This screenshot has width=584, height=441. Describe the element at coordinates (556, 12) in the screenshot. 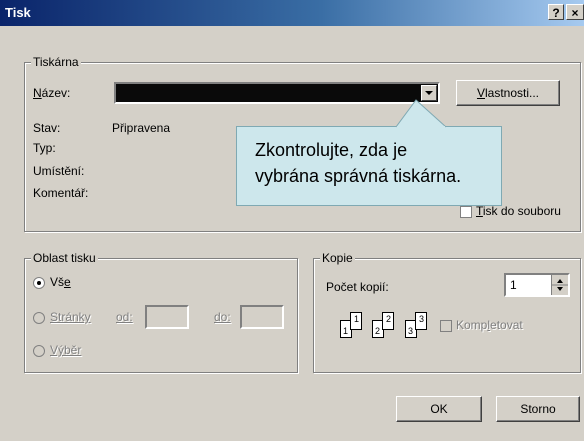

I see `help-button: ?` at that location.